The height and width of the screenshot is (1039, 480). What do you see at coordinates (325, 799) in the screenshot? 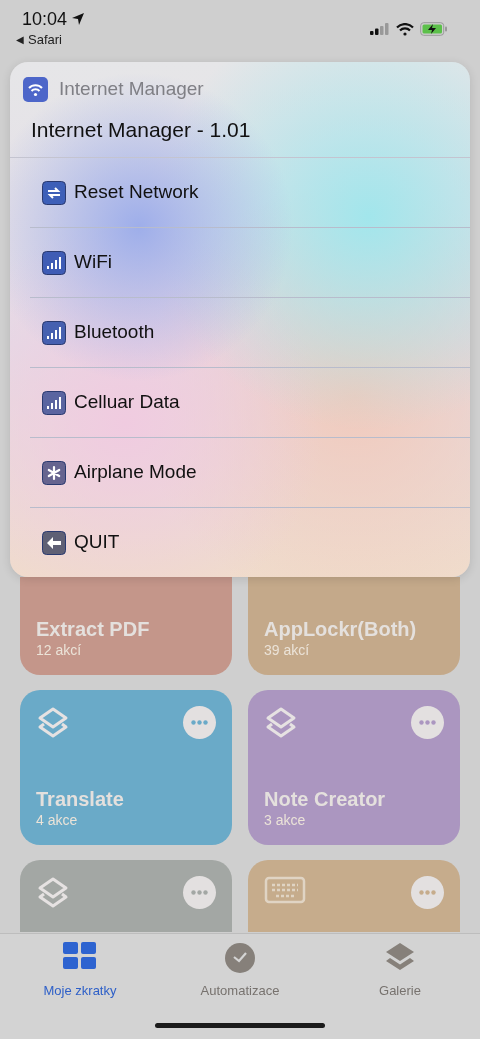
I see `shortcut-title: Note Creator` at bounding box center [325, 799].